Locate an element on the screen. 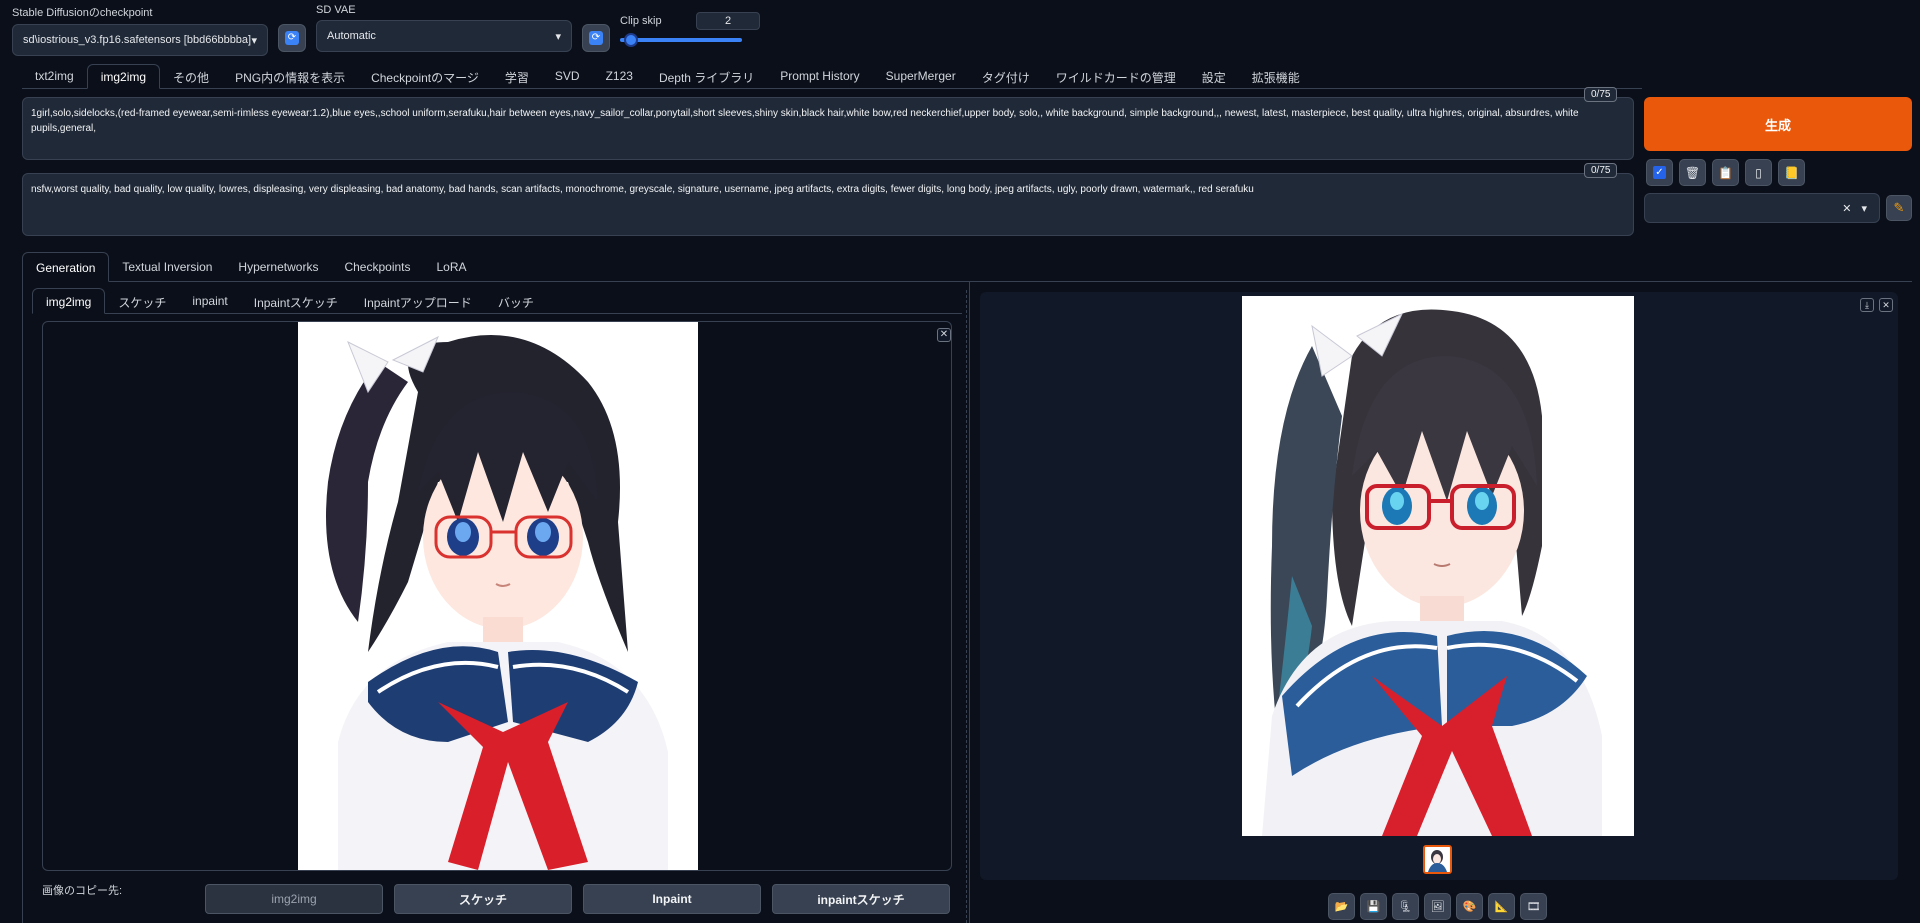  negative-token-counter: 0/75 is located at coordinates (1601, 170).